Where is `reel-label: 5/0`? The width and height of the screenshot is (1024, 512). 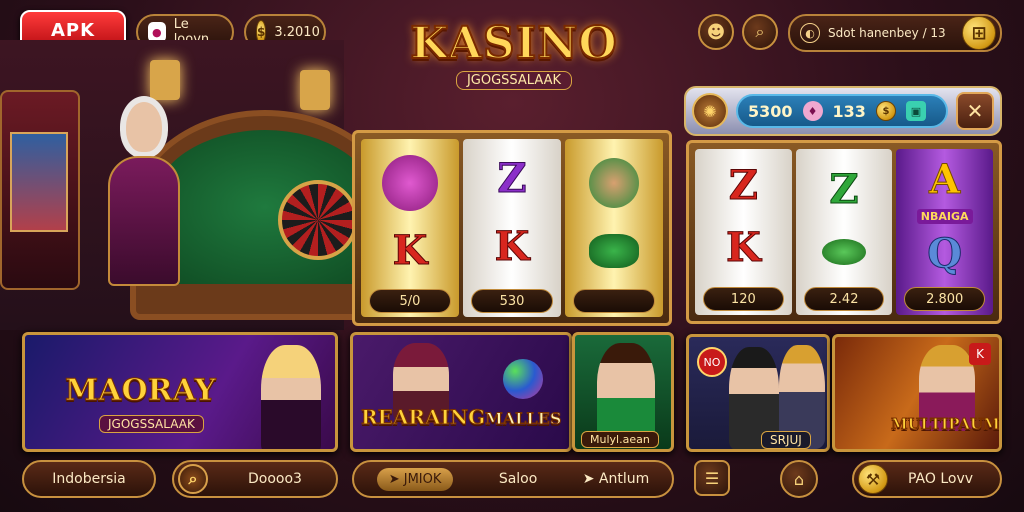
reel-label: 5/0 is located at coordinates (410, 301).